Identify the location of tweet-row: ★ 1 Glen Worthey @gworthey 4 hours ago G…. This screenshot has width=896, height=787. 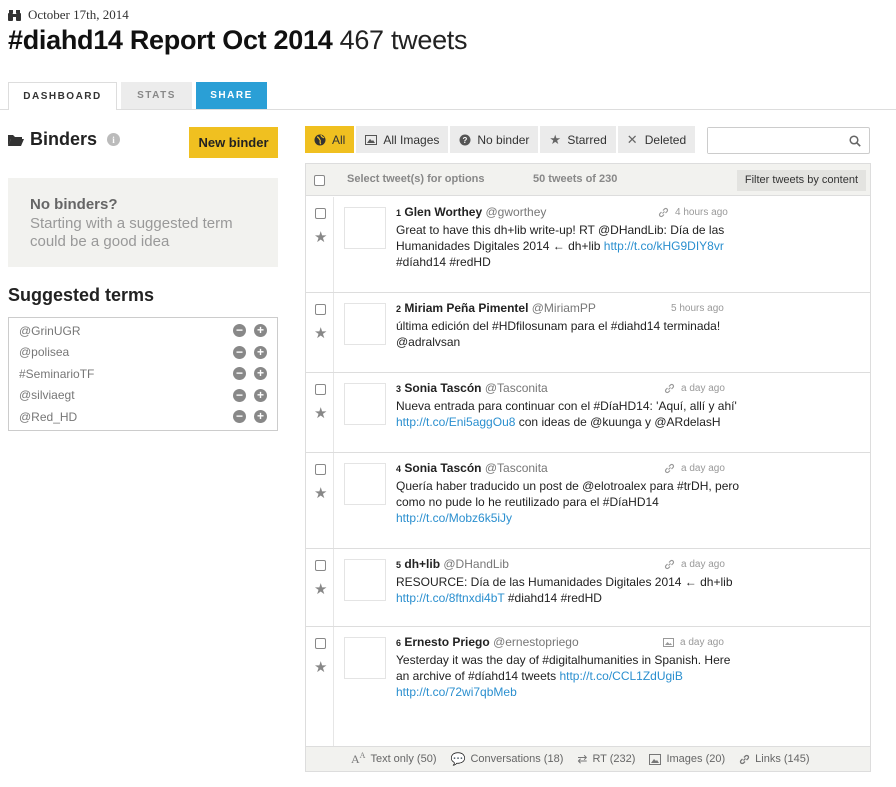
(588, 245).